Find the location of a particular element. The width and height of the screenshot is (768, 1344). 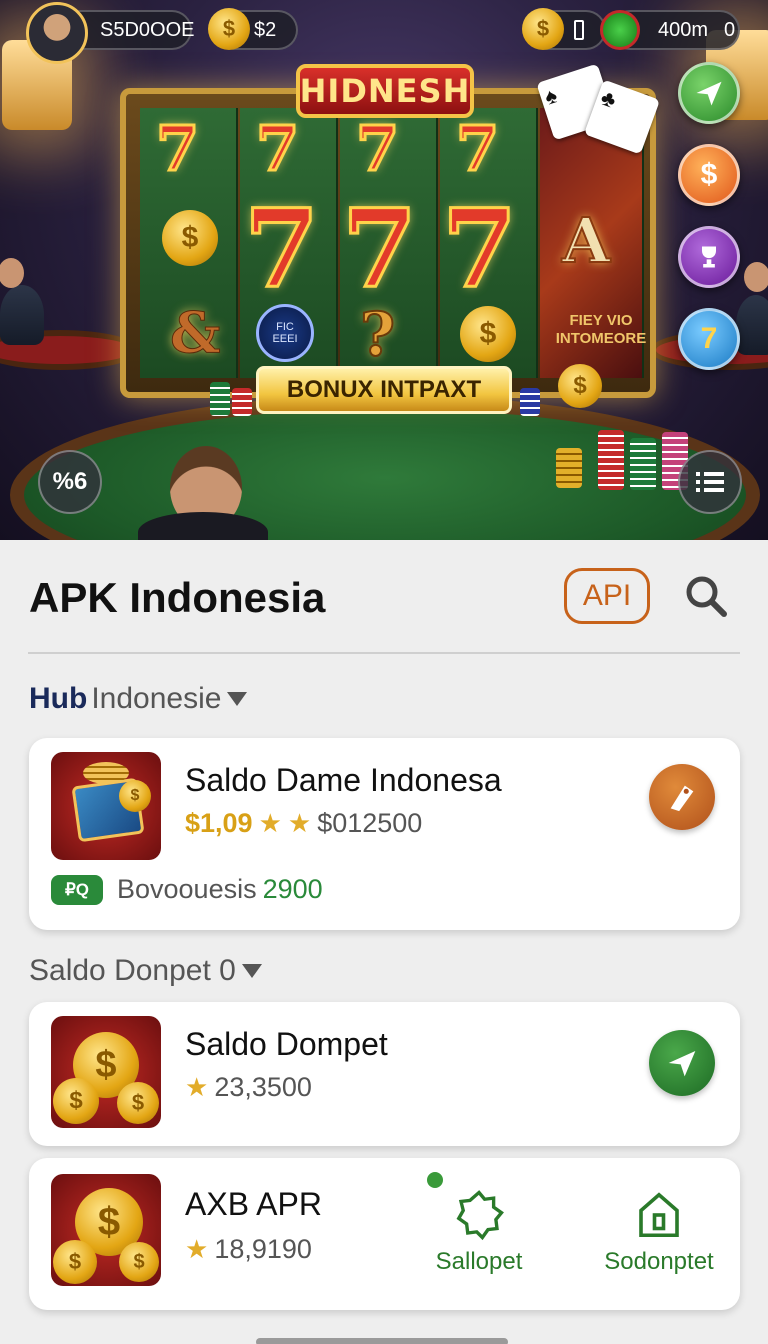

section-label: Saldo Donpet 0 is located at coordinates (132, 970).